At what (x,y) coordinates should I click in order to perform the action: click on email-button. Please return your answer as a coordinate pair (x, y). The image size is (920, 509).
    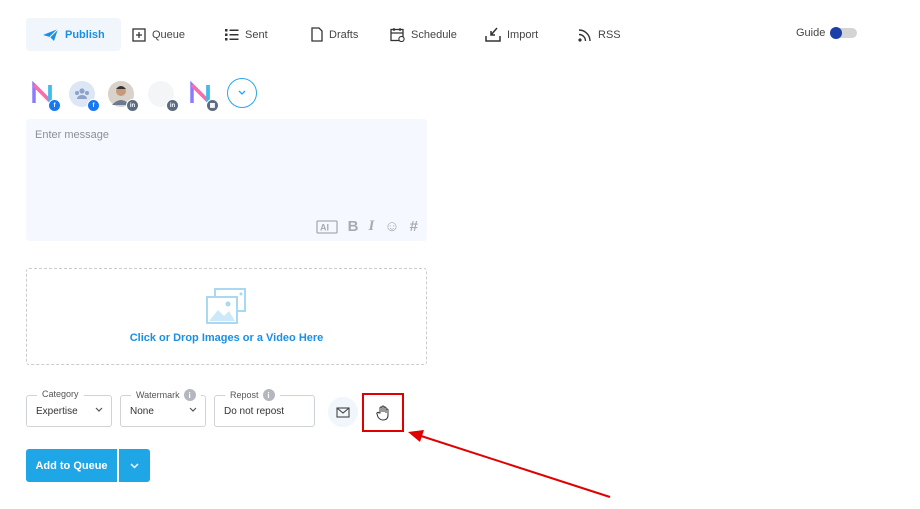
    Looking at the image, I should click on (343, 412).